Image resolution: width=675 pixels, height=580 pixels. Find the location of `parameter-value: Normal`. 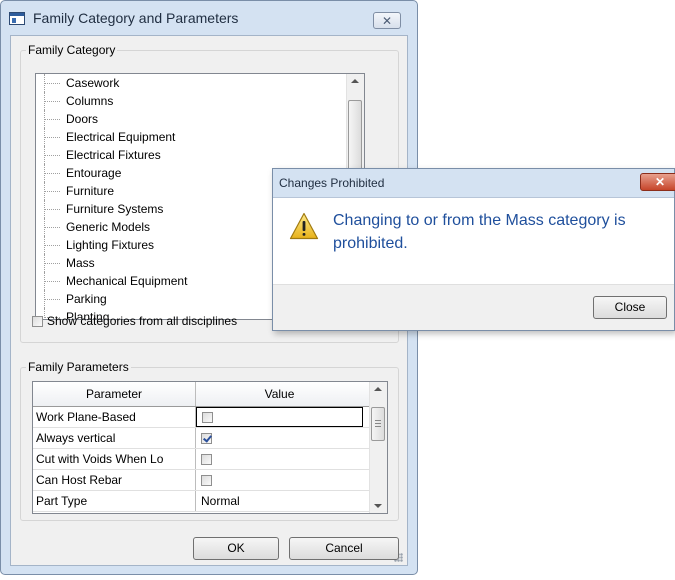

parameter-value: Normal is located at coordinates (279, 501).